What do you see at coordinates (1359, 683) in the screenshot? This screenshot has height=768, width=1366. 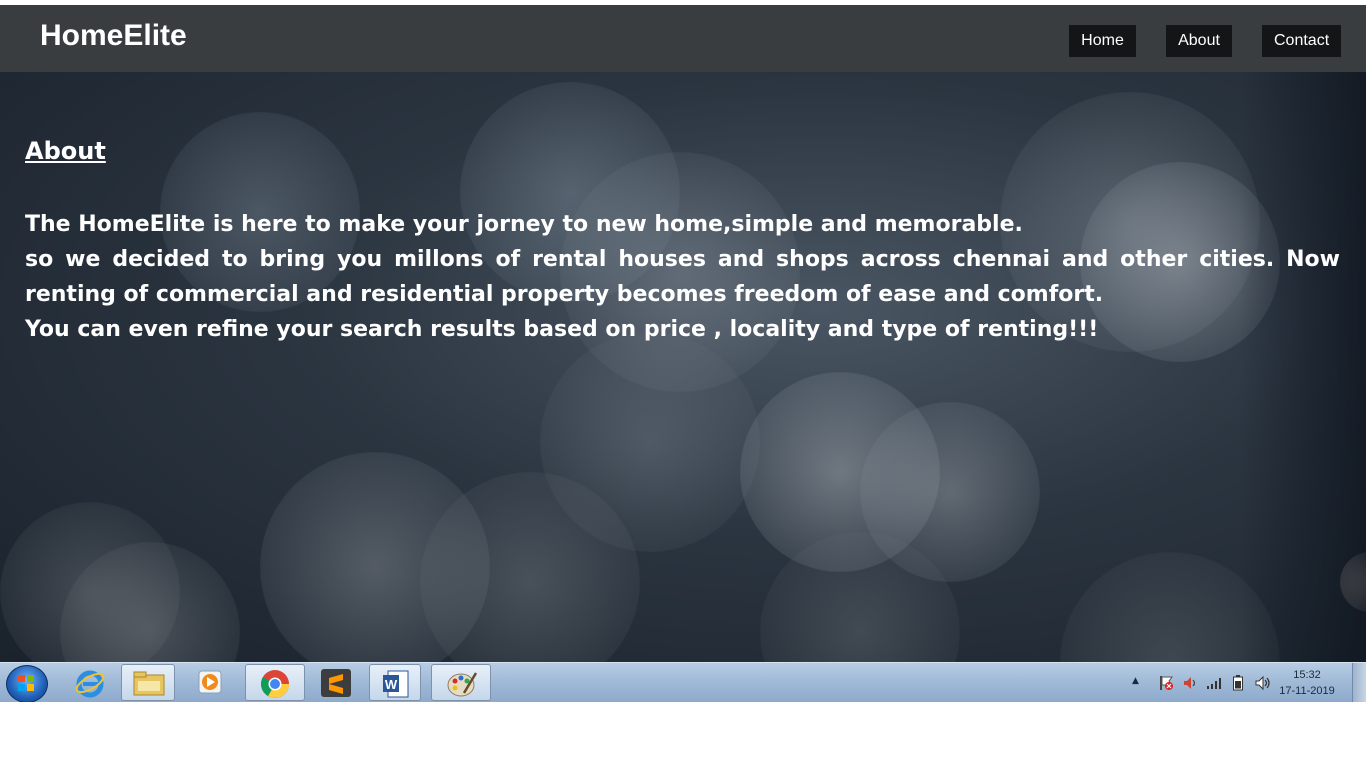 I see `show-desktop-button` at bounding box center [1359, 683].